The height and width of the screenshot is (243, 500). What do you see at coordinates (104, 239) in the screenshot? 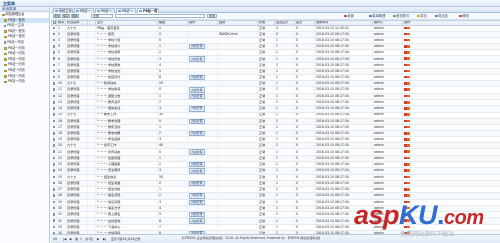
I see `last-page-icon: ▶|` at bounding box center [104, 239].